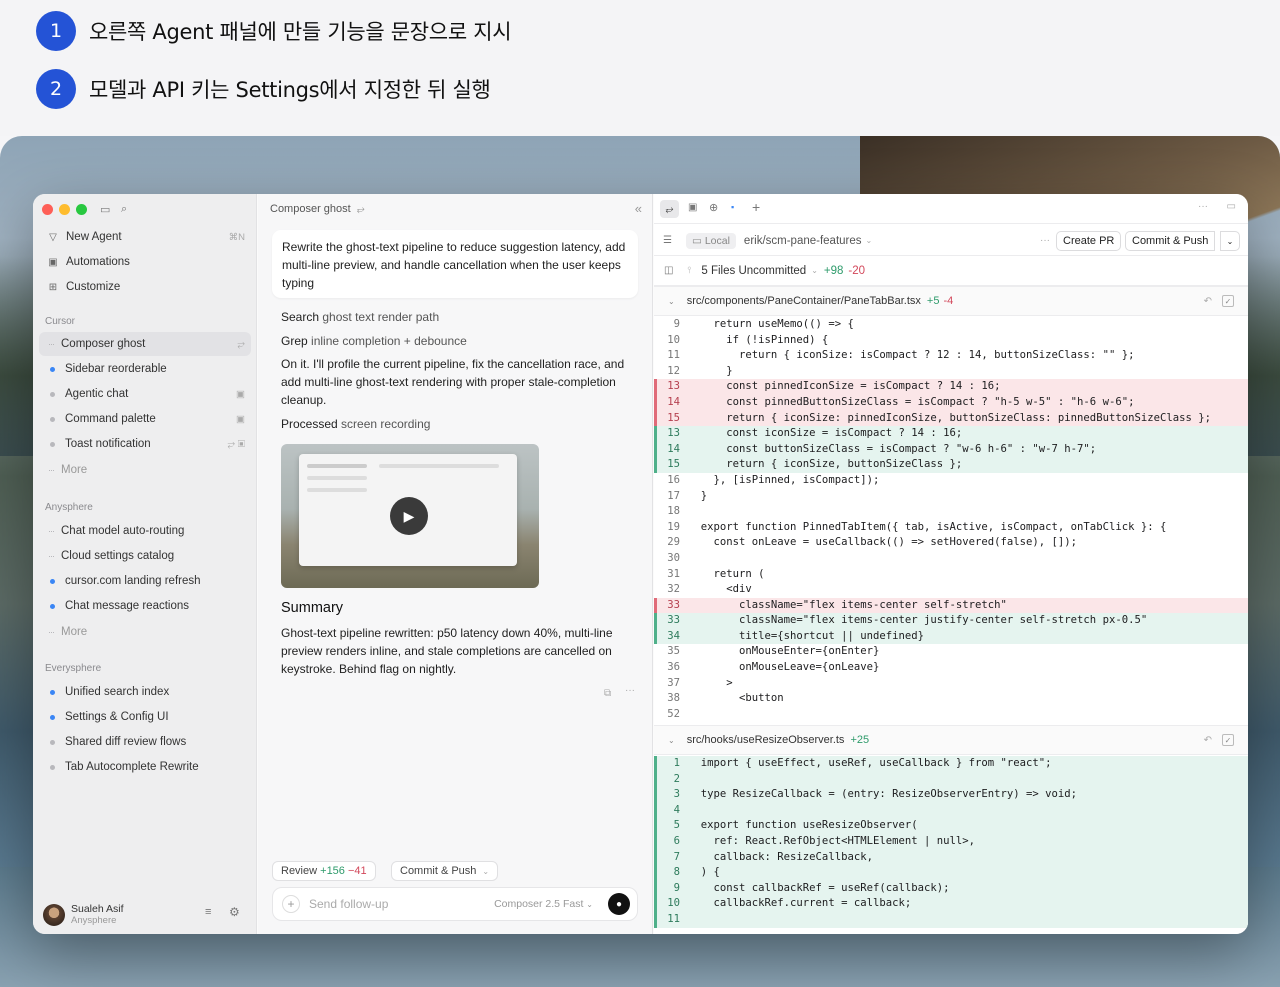 The height and width of the screenshot is (987, 1280). What do you see at coordinates (145, 717) in the screenshot?
I see `sidebar-item-settings-config-ui: Settings & Config UI` at bounding box center [145, 717].